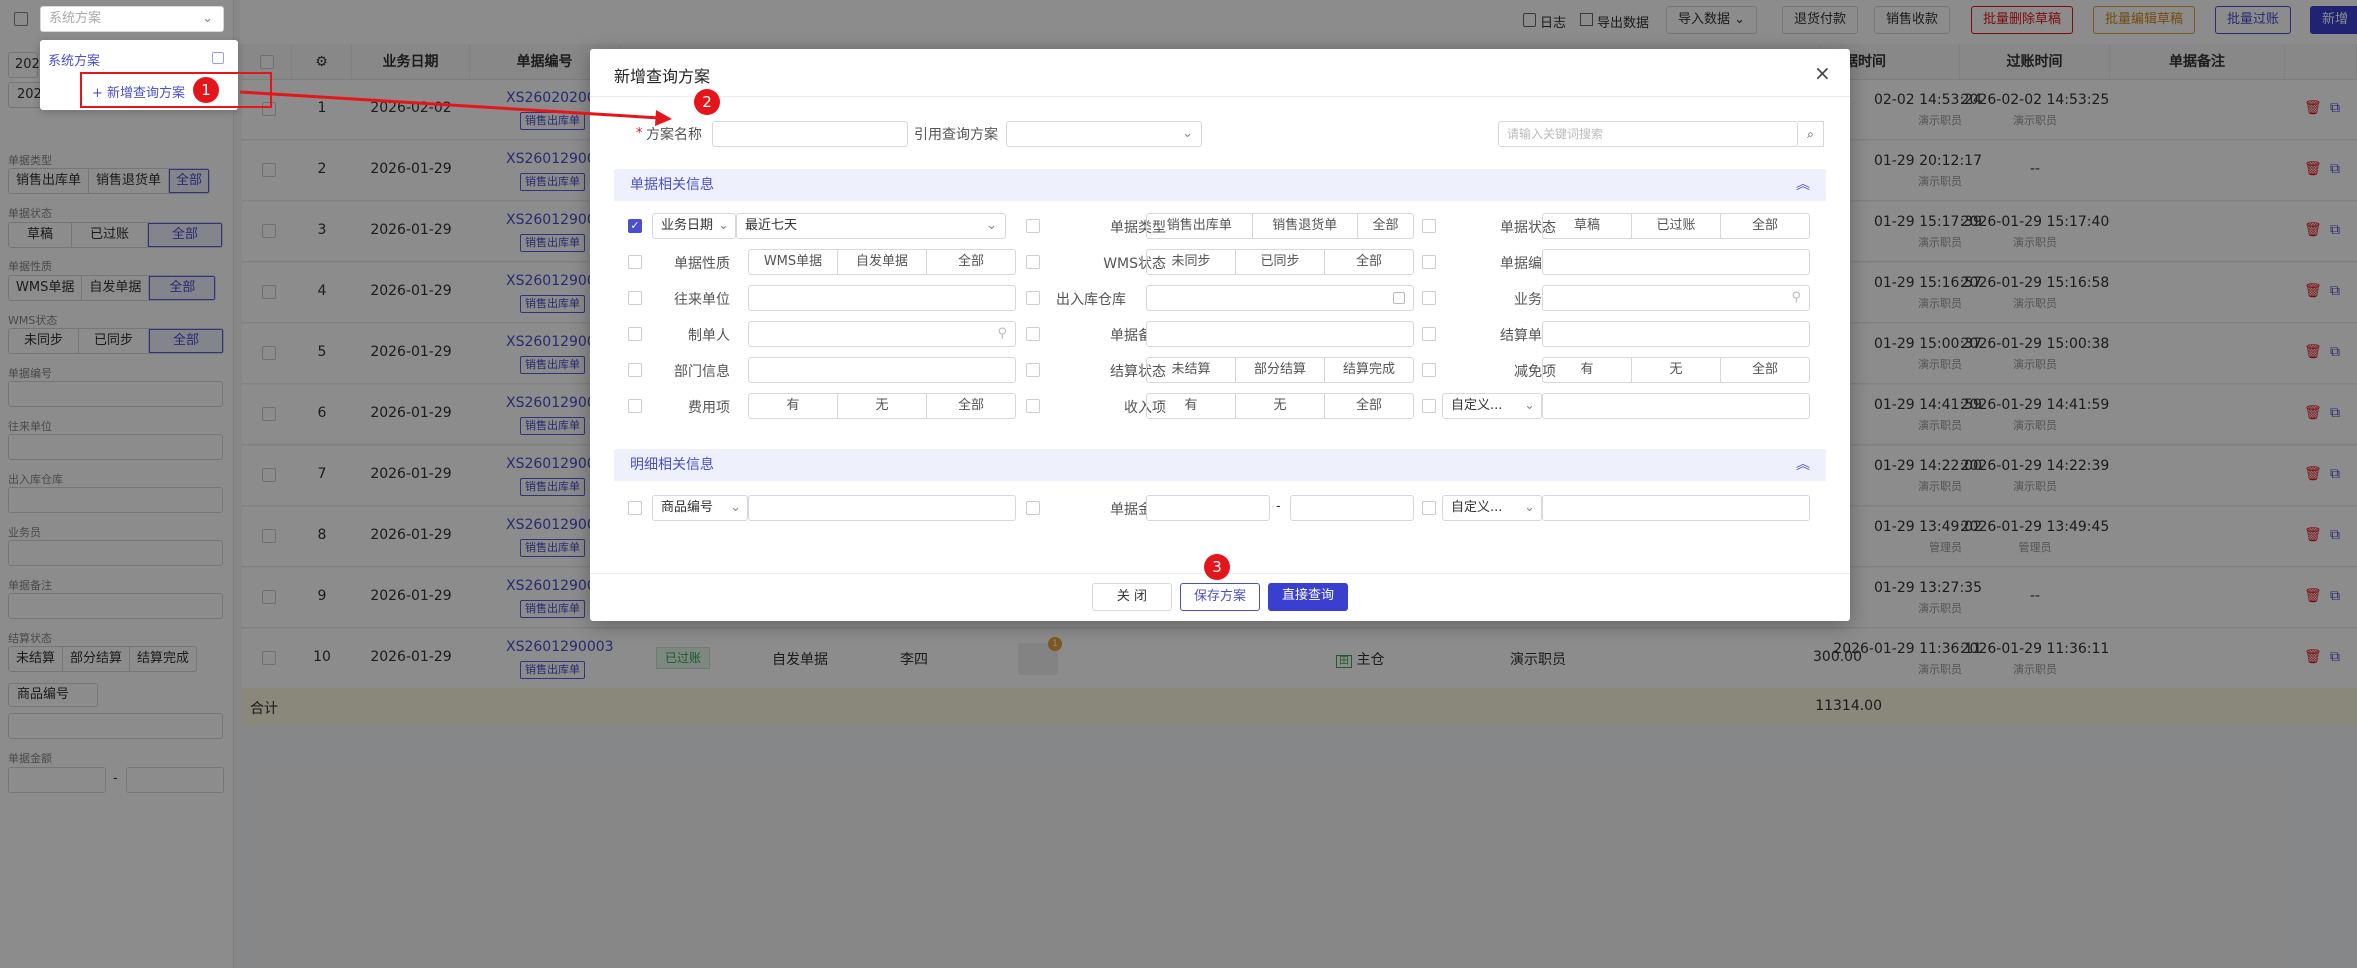 This screenshot has height=968, width=2357. What do you see at coordinates (450, 105) in the screenshot?
I see `annotation-arrow` at bounding box center [450, 105].